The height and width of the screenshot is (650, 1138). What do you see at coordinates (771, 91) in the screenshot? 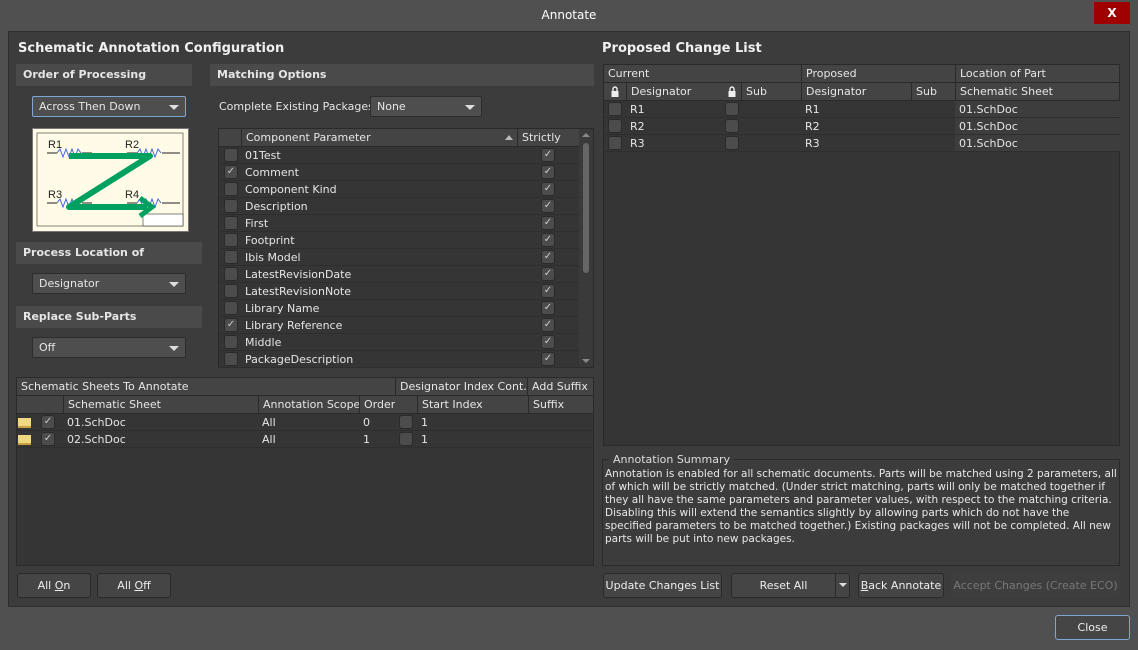
I see `col-current-sub: Sub` at bounding box center [771, 91].